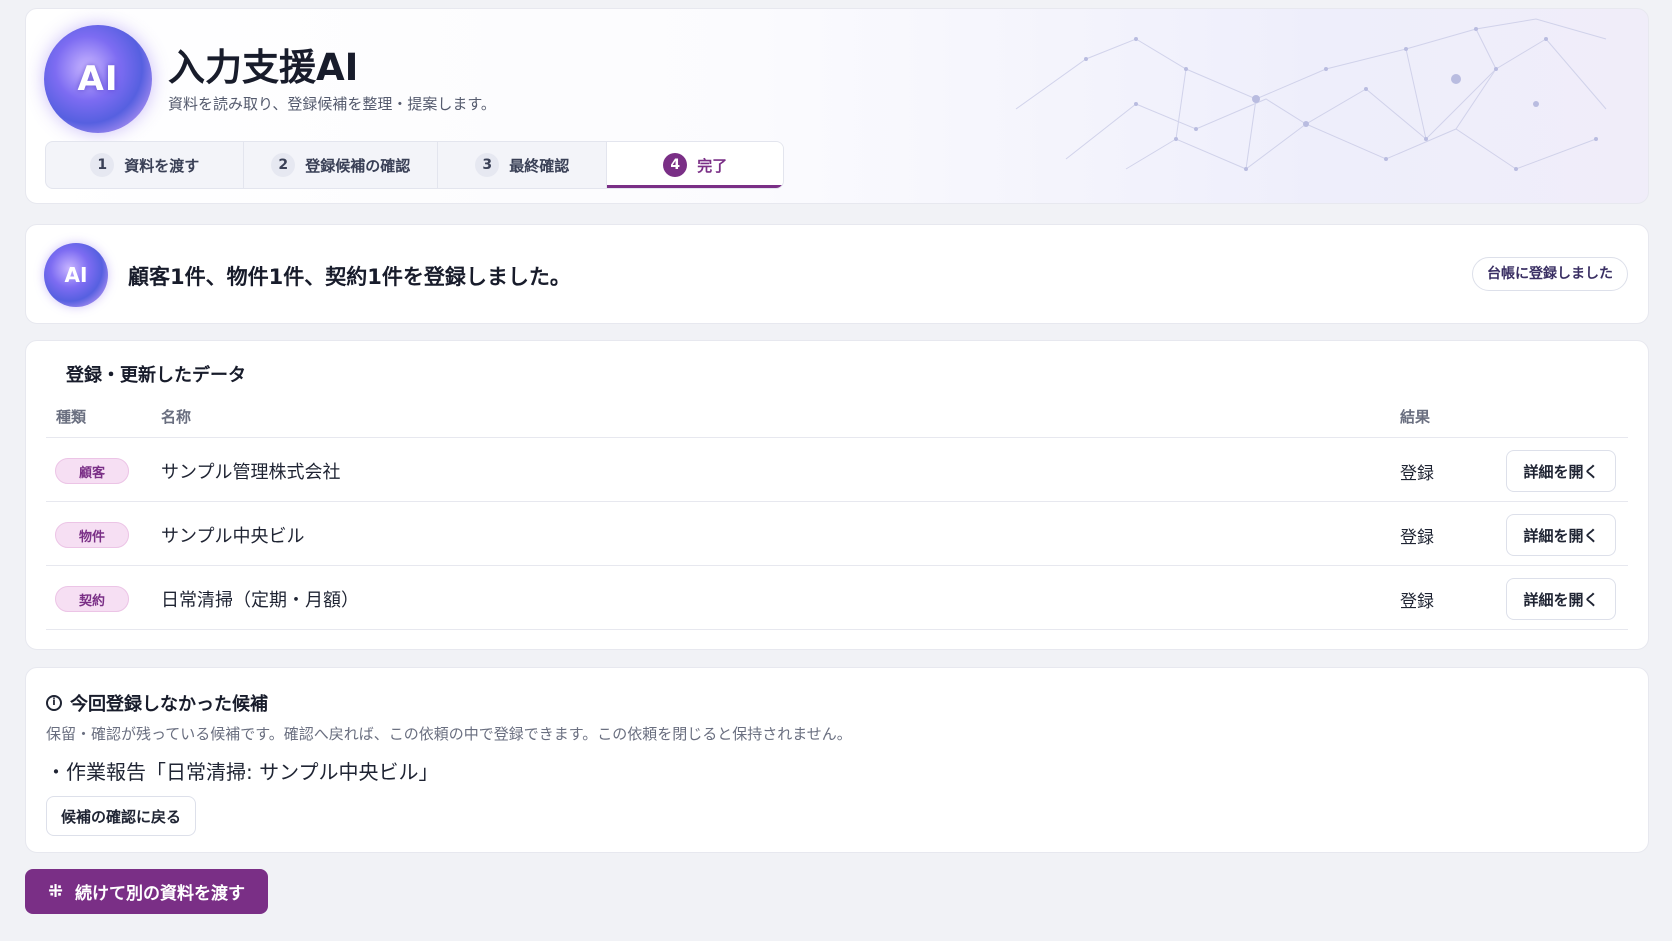 This screenshot has width=1672, height=941. Describe the element at coordinates (233, 536) in the screenshot. I see `row-name: サンプル中央ビル` at that location.